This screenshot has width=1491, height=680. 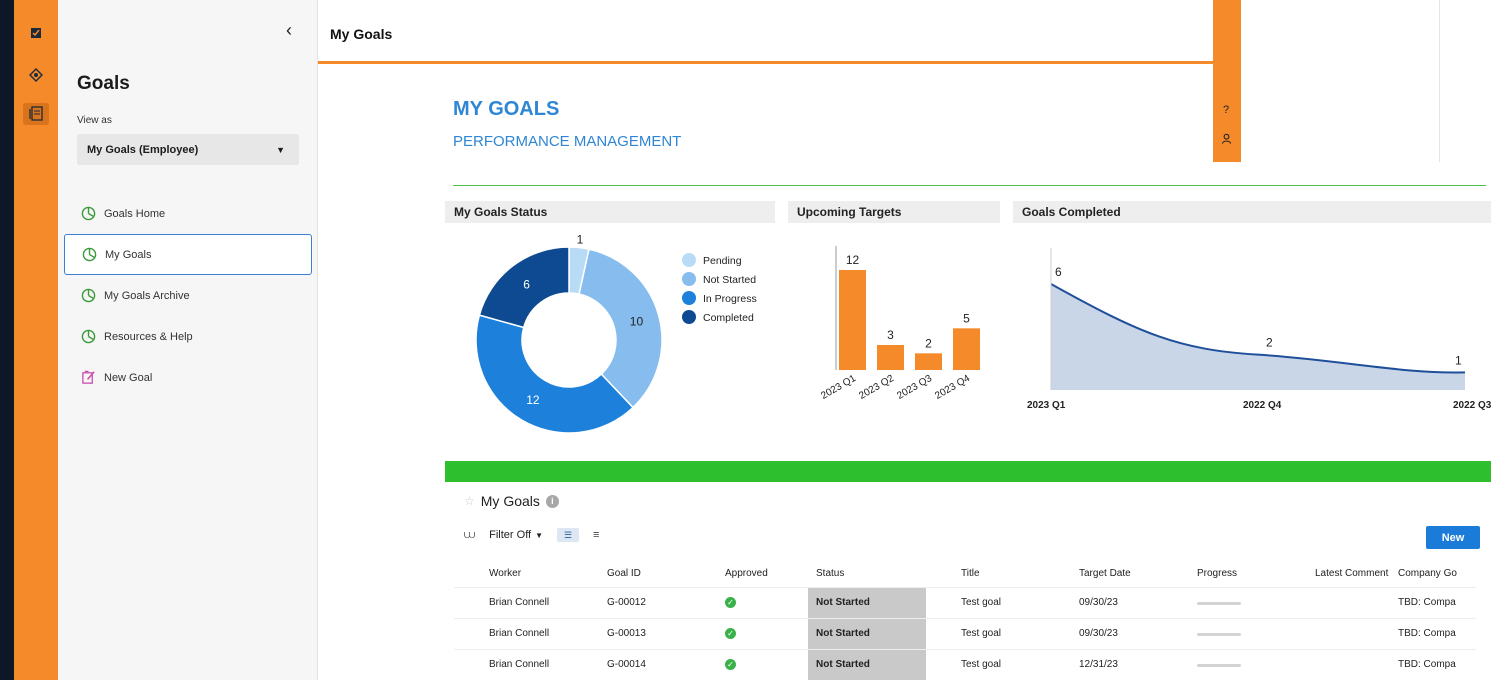 What do you see at coordinates (952, 387) in the screenshot?
I see `x-tick-label: 2023 Q4` at bounding box center [952, 387].